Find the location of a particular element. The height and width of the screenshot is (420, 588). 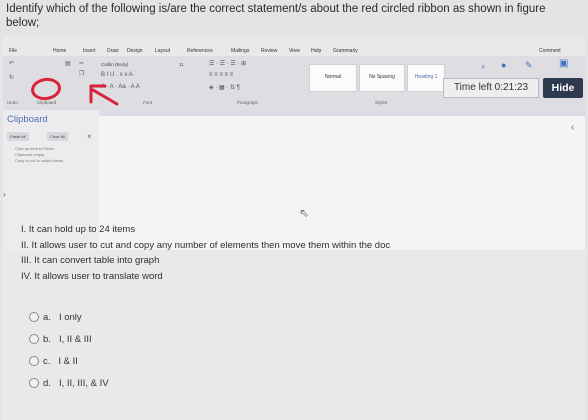

editor-icon: ✎ is located at coordinates (529, 65).